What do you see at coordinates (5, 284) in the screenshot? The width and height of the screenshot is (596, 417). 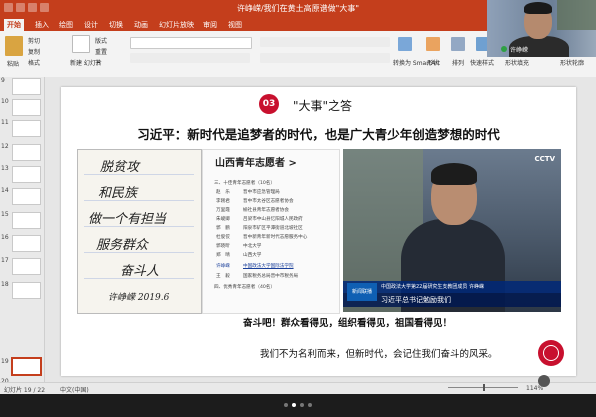 I see `slide-number: 18` at bounding box center [5, 284].